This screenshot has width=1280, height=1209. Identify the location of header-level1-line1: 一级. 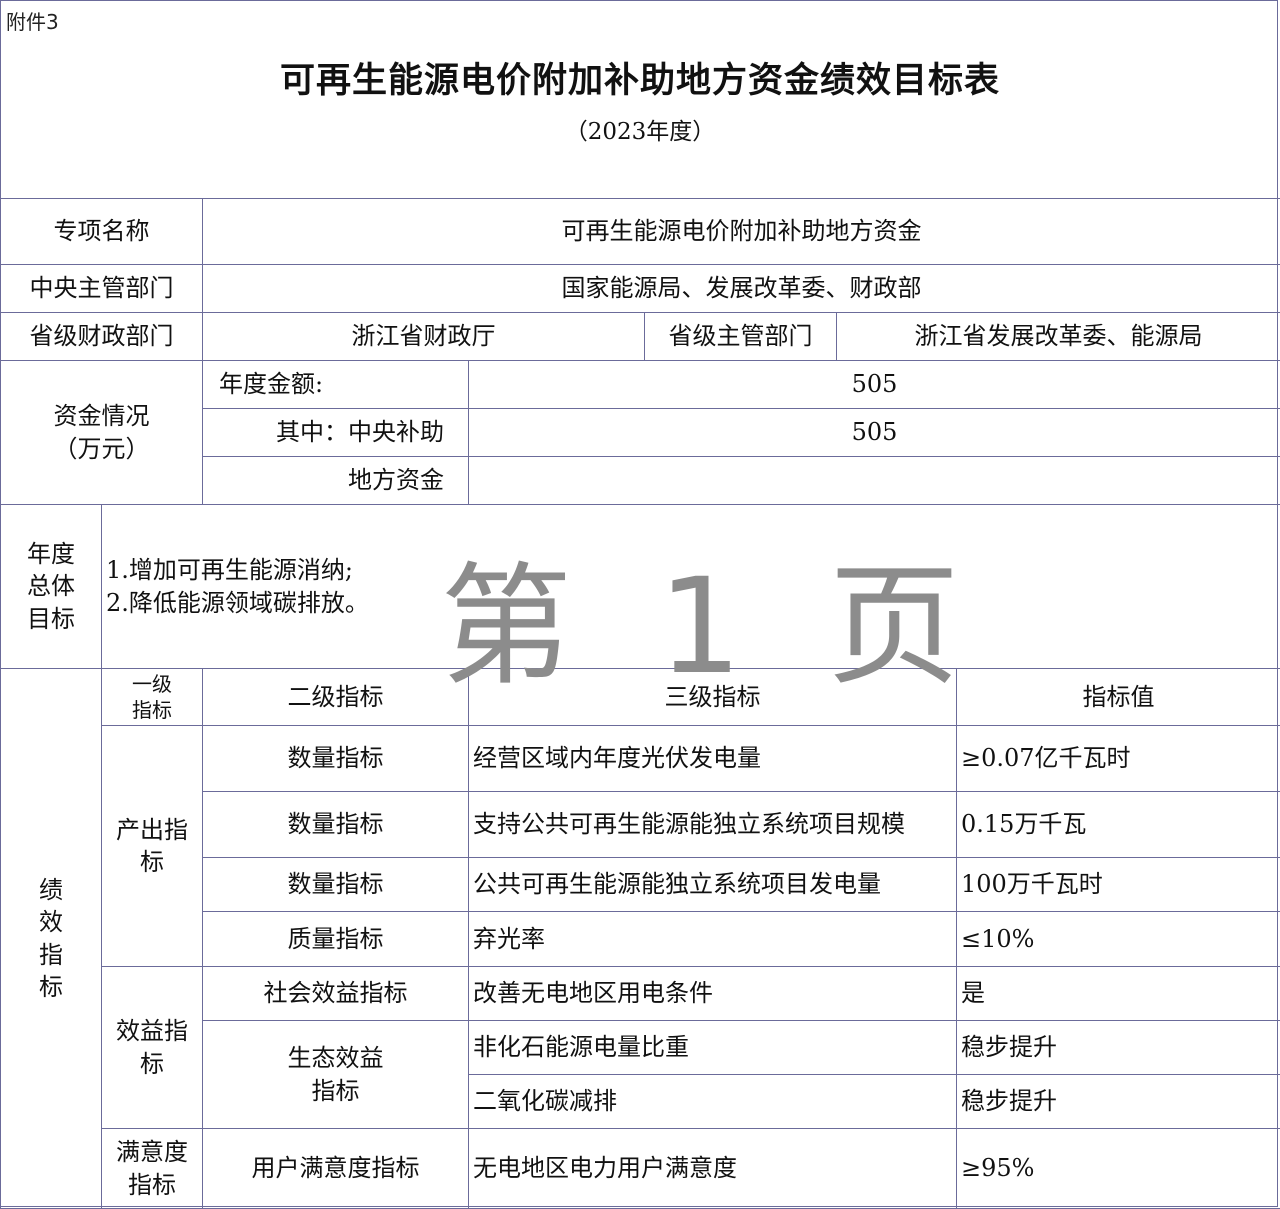
(152, 684).